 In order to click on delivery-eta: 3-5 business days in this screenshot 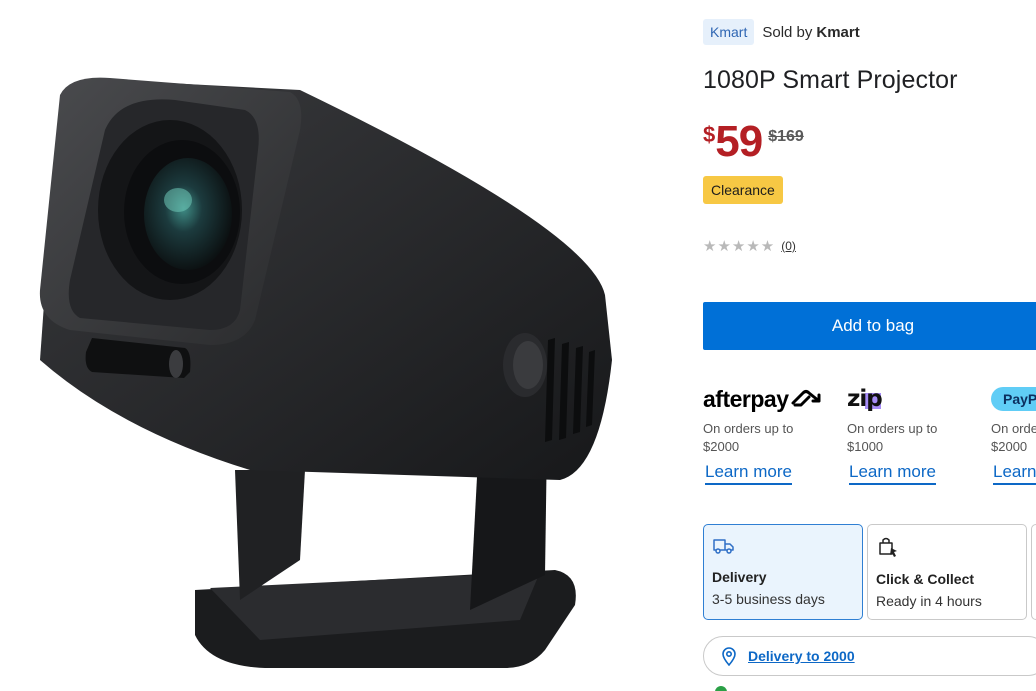, I will do `click(768, 599)`.